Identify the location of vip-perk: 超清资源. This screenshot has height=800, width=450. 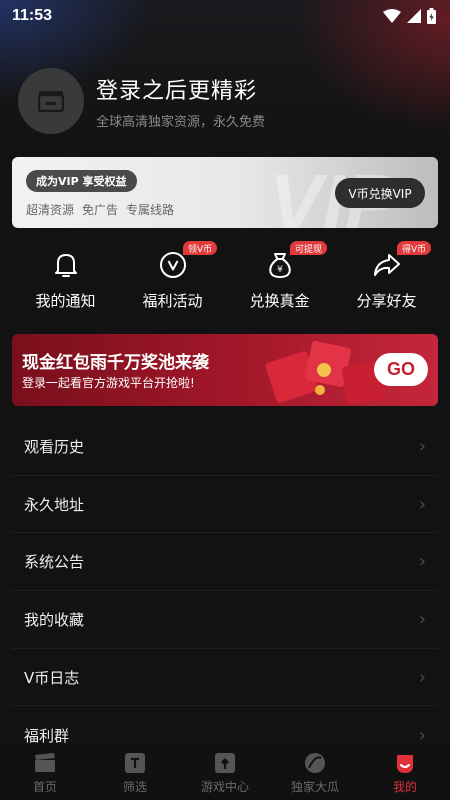
(50, 210).